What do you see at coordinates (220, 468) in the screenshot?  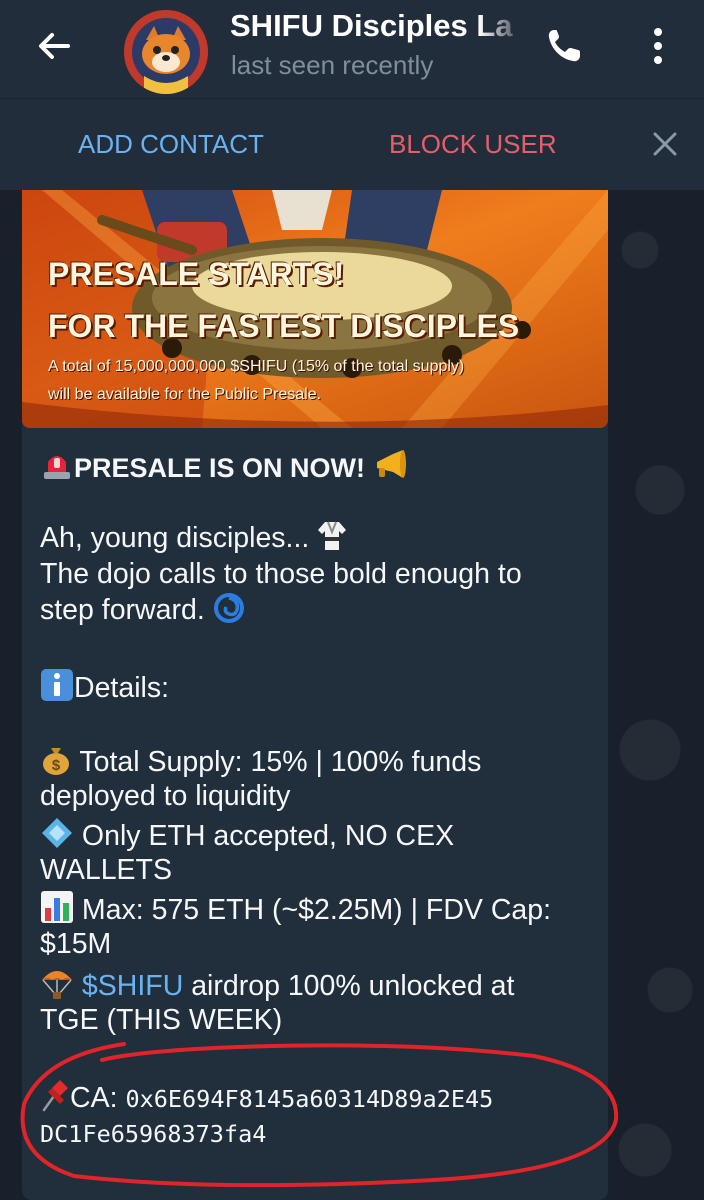 I see `heading-text: PRESALE IS ON NOW!` at bounding box center [220, 468].